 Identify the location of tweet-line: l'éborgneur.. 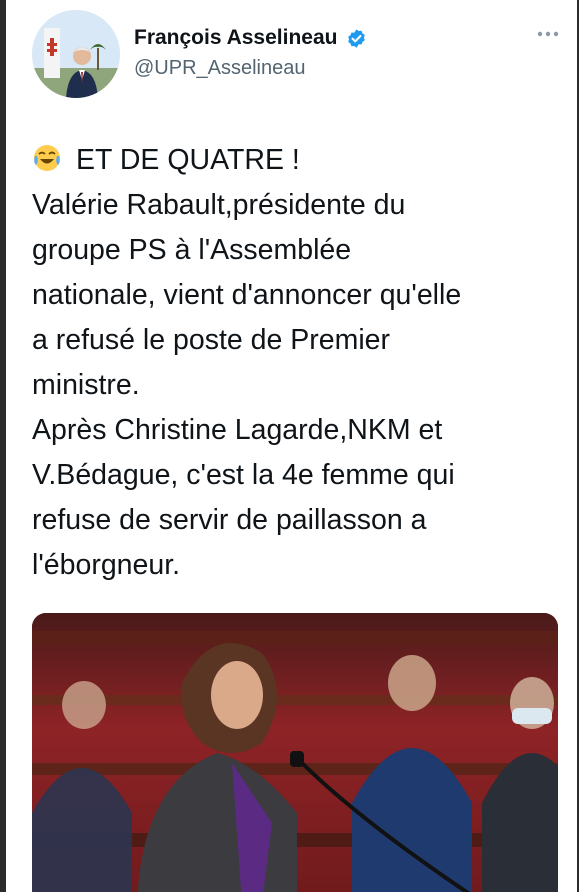
(106, 565).